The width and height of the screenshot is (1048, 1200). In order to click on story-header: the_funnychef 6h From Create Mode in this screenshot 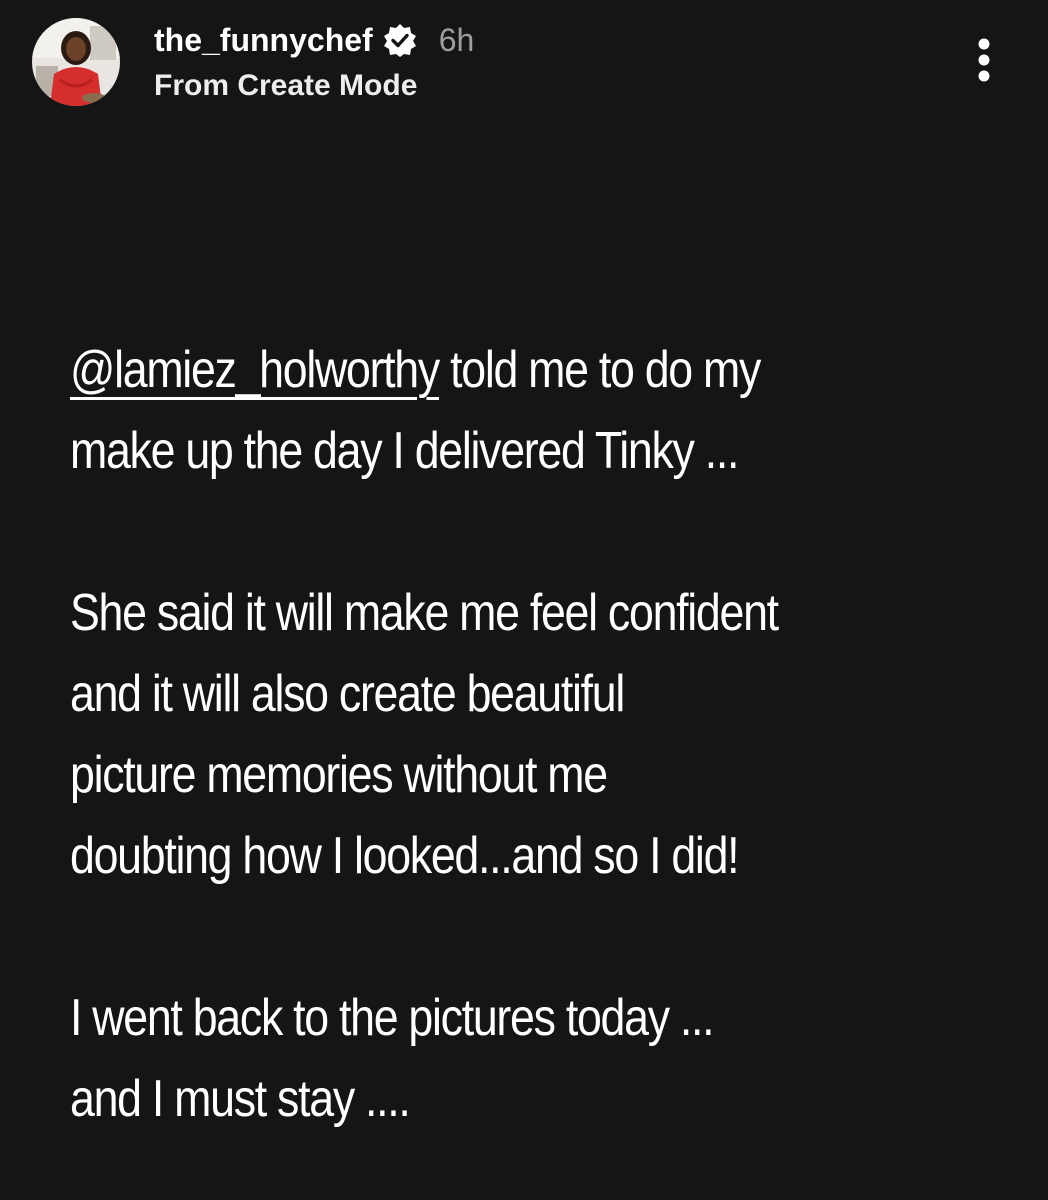, I will do `click(524, 62)`.